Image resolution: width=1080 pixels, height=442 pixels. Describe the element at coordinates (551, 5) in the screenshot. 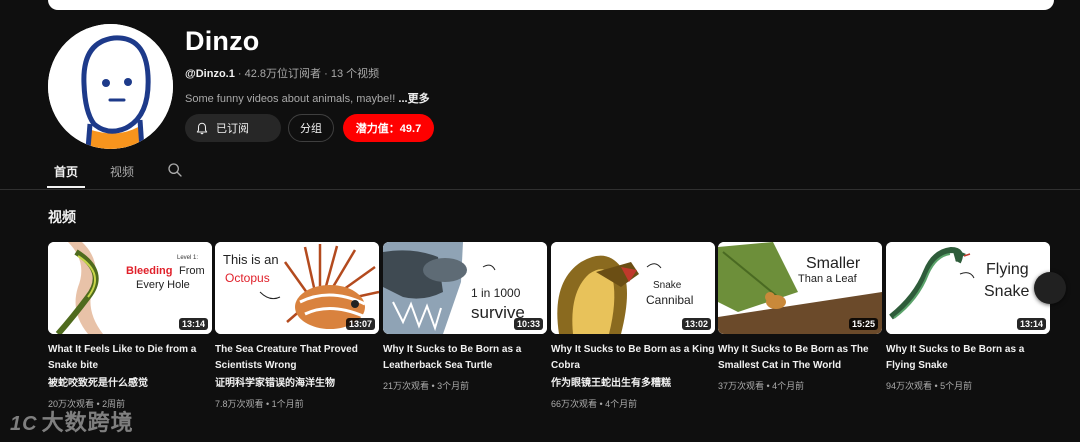

I see `search-bar-edge` at that location.